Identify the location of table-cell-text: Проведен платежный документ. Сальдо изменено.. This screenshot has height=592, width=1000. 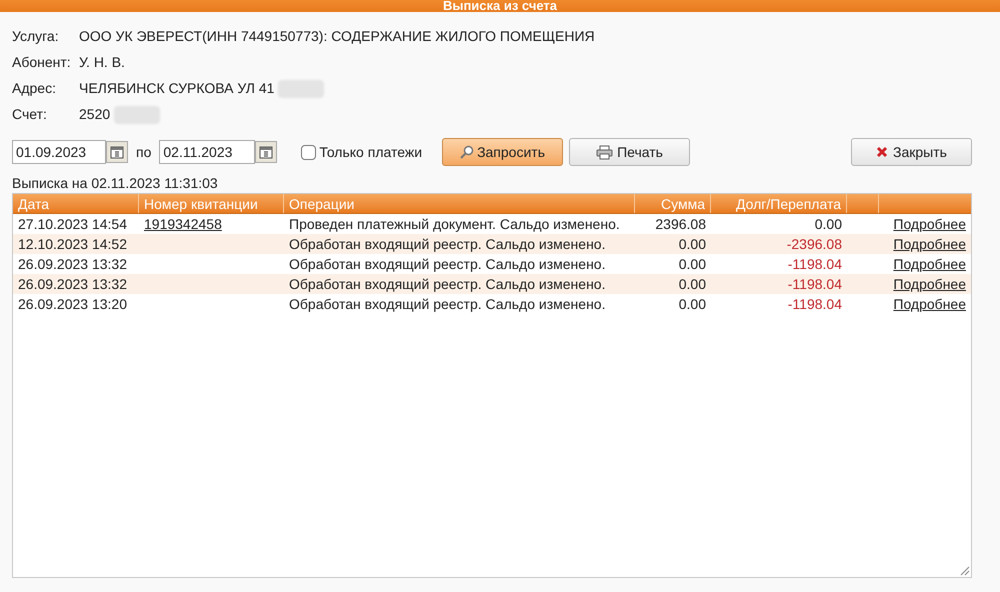
(454, 224).